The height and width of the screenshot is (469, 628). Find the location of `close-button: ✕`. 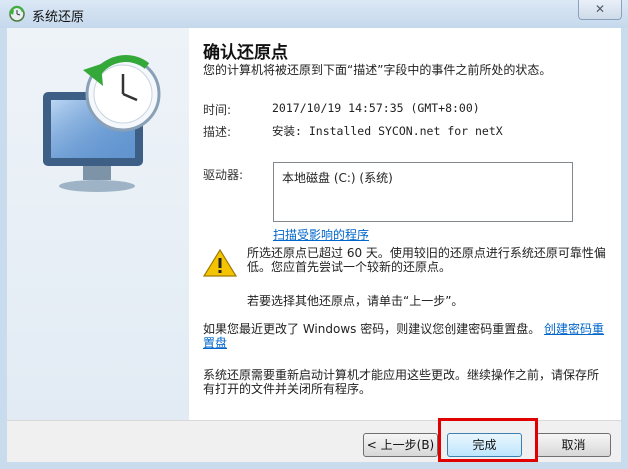

close-button: ✕ is located at coordinates (600, 10).